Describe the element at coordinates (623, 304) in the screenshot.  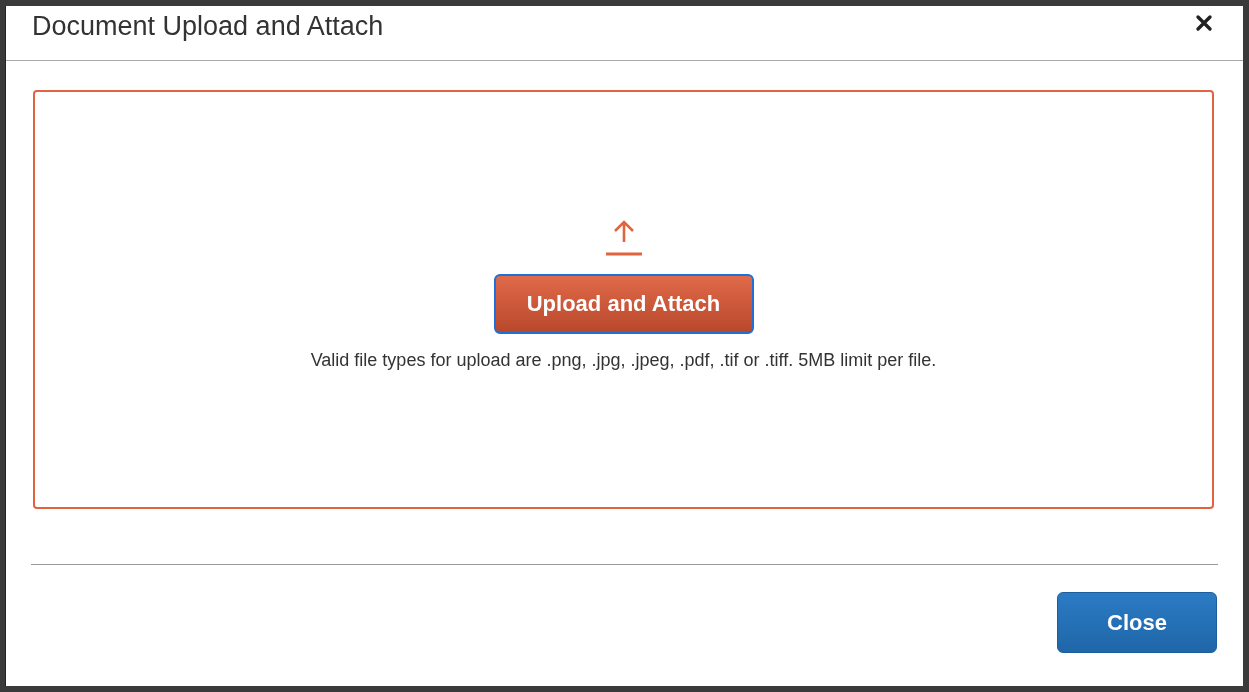
I see `upload-button: Upload and Attach` at that location.